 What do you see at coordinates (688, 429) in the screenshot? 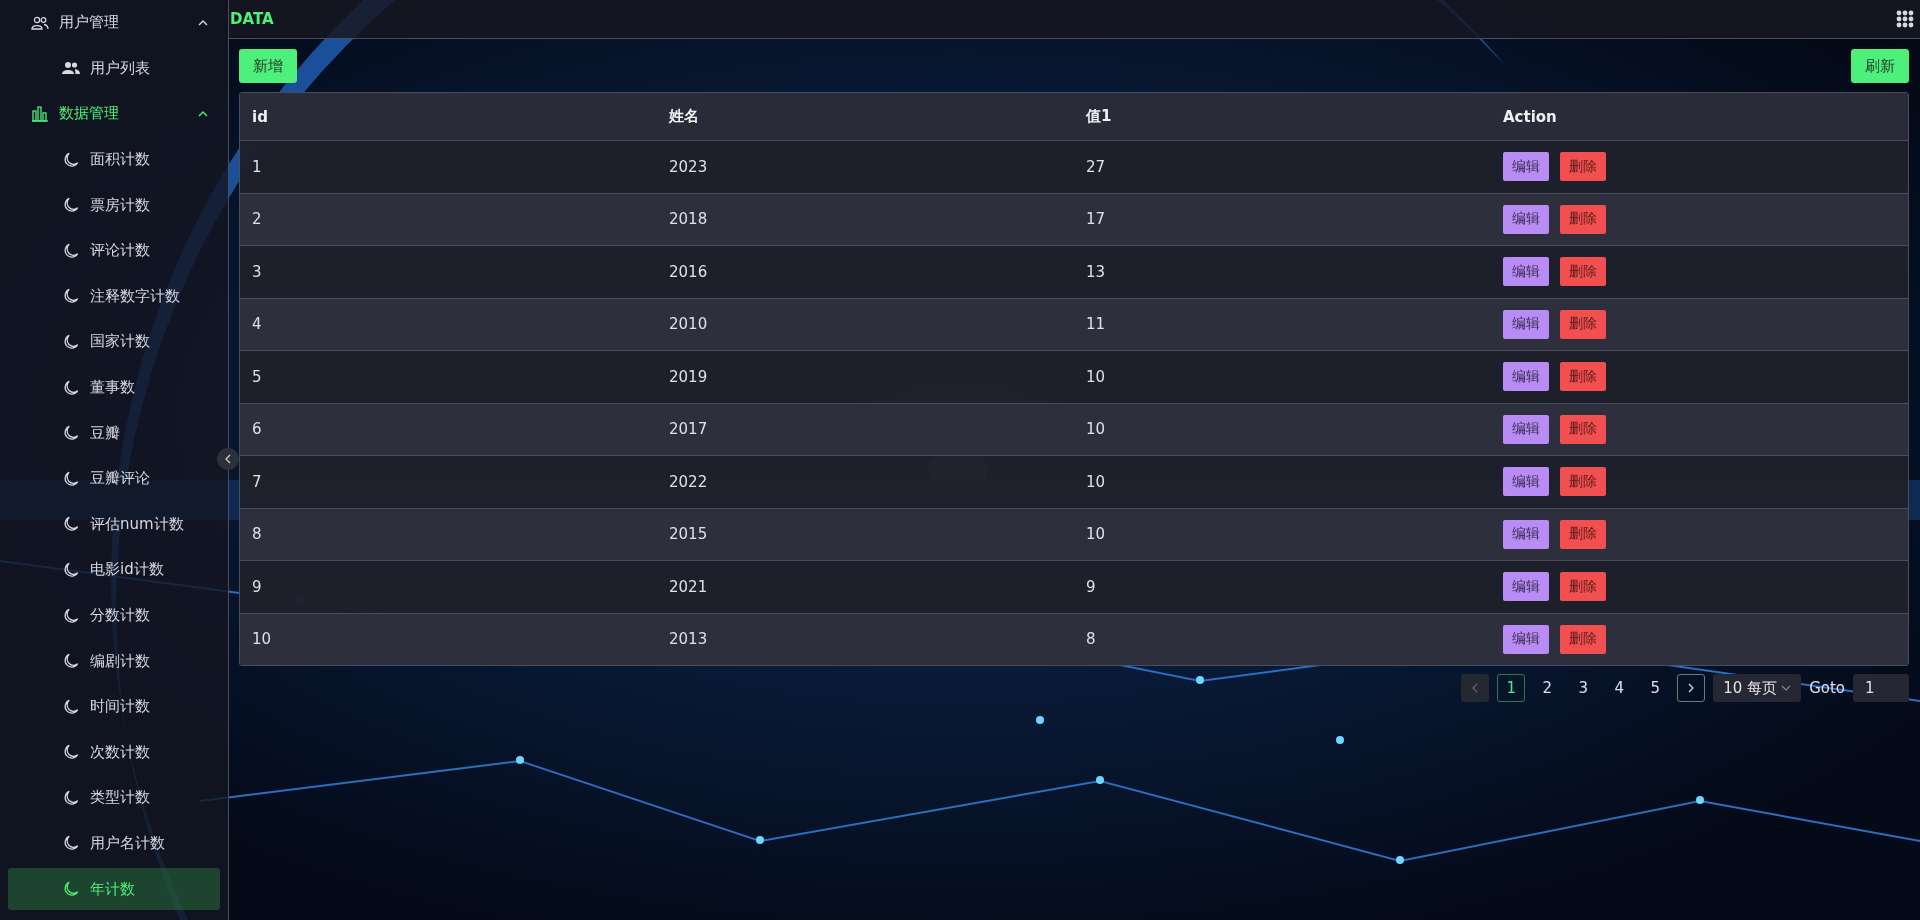
I see `table-cell-text: 2017` at bounding box center [688, 429].